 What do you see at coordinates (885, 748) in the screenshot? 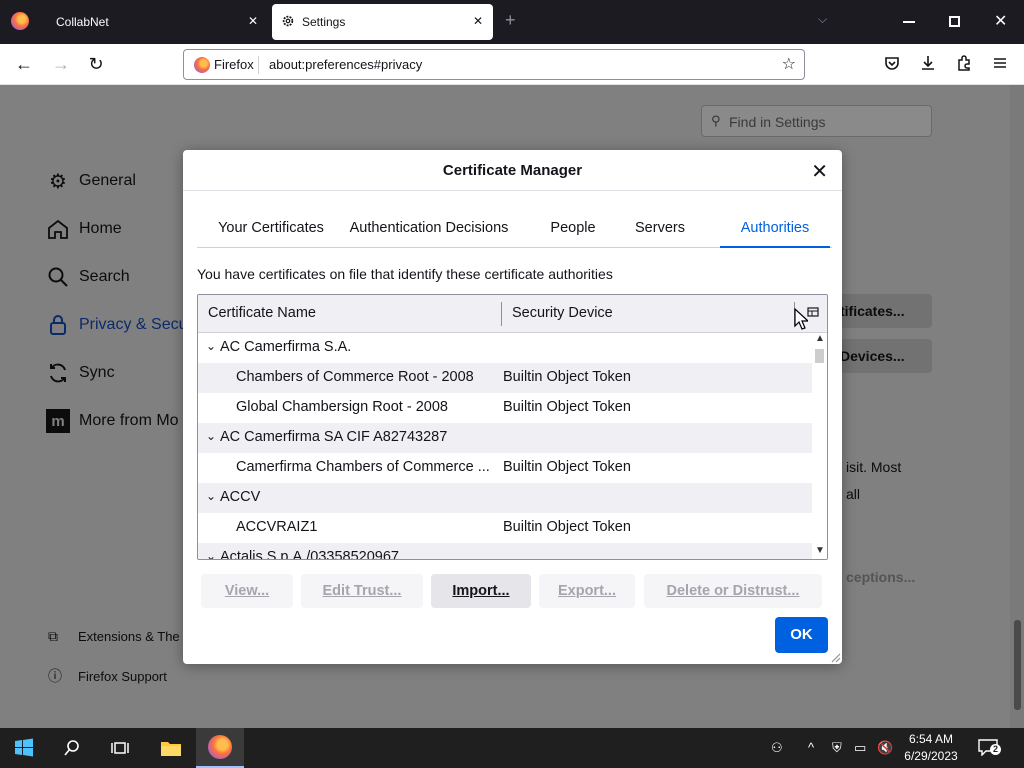
I see `volume-muted-icon: 🔇` at bounding box center [885, 748].